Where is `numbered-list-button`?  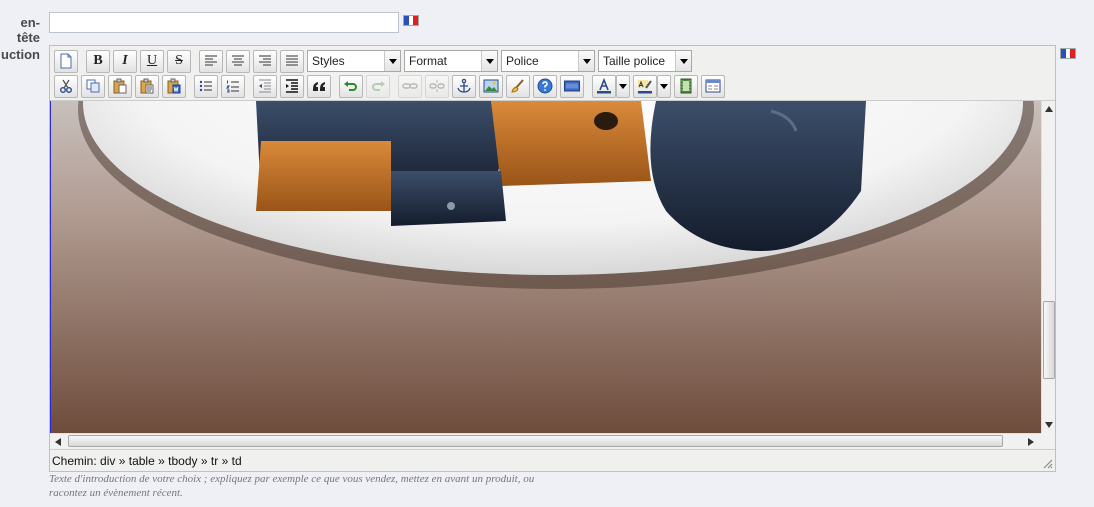 numbered-list-button is located at coordinates (233, 86).